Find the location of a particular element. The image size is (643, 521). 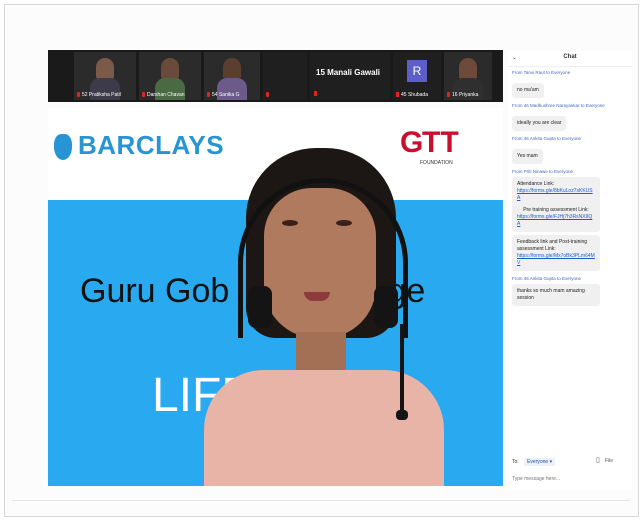

participant-tile: 16 Priyanka is located at coordinates (468, 76).